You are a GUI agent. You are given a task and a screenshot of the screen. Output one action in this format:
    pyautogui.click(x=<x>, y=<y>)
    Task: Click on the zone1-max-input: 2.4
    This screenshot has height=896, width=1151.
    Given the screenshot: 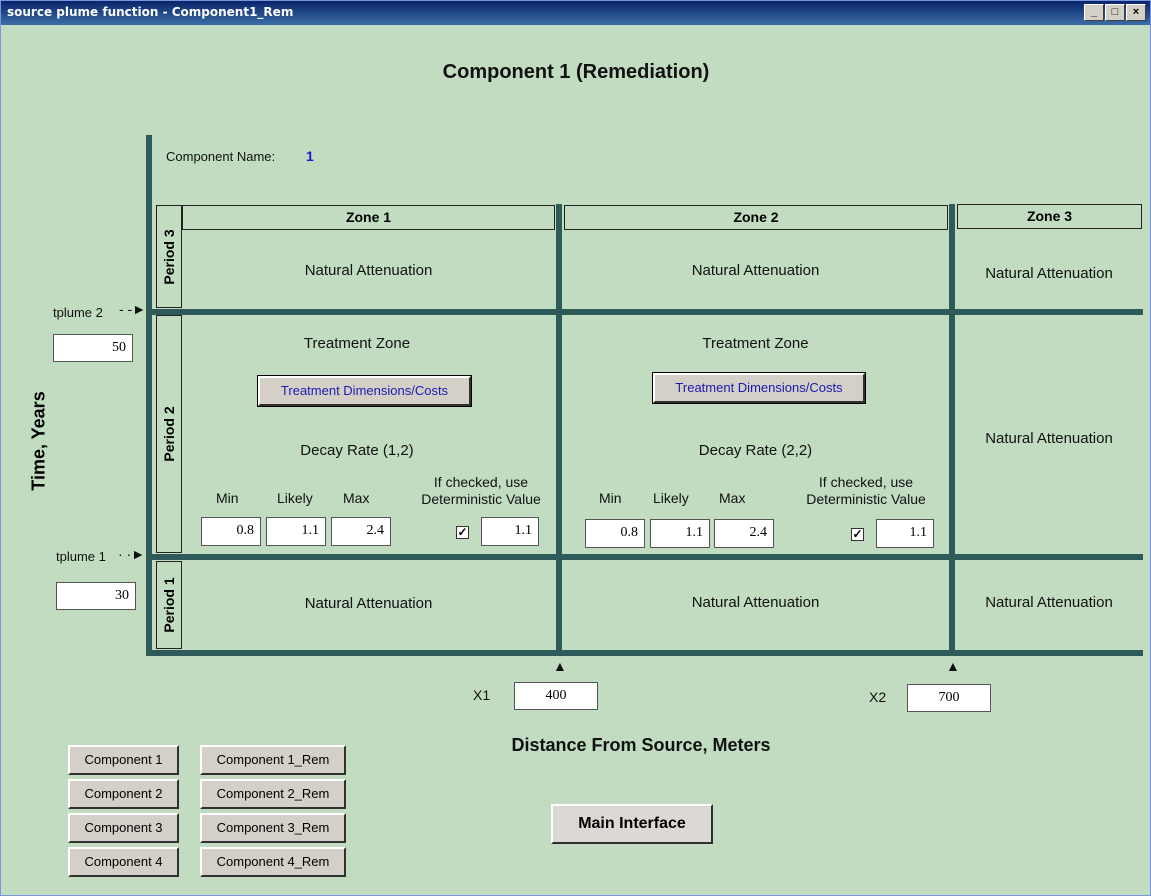 What is the action you would take?
    pyautogui.click(x=361, y=531)
    